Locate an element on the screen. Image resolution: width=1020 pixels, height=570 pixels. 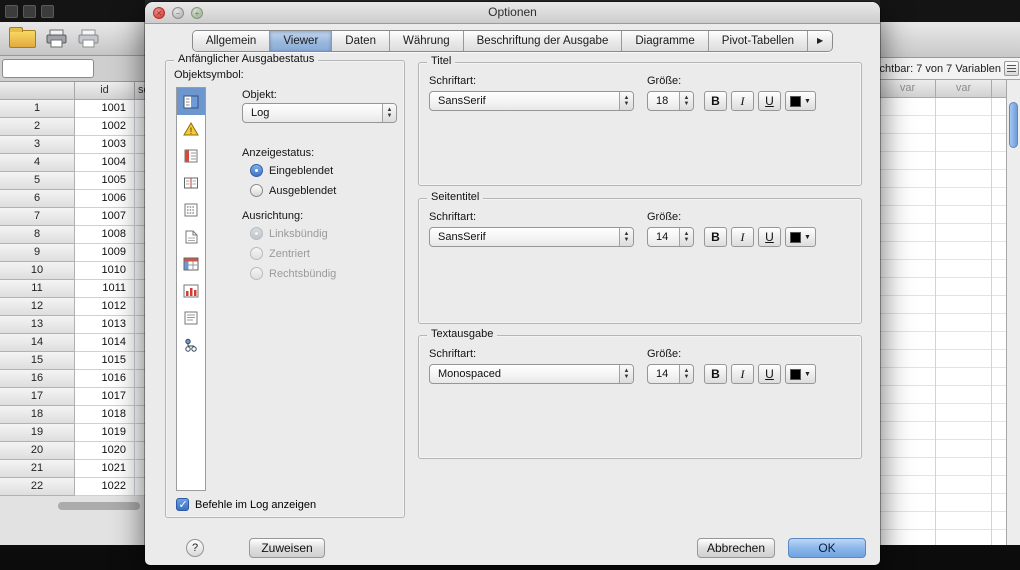
print-icon is located at coordinates (56, 38).